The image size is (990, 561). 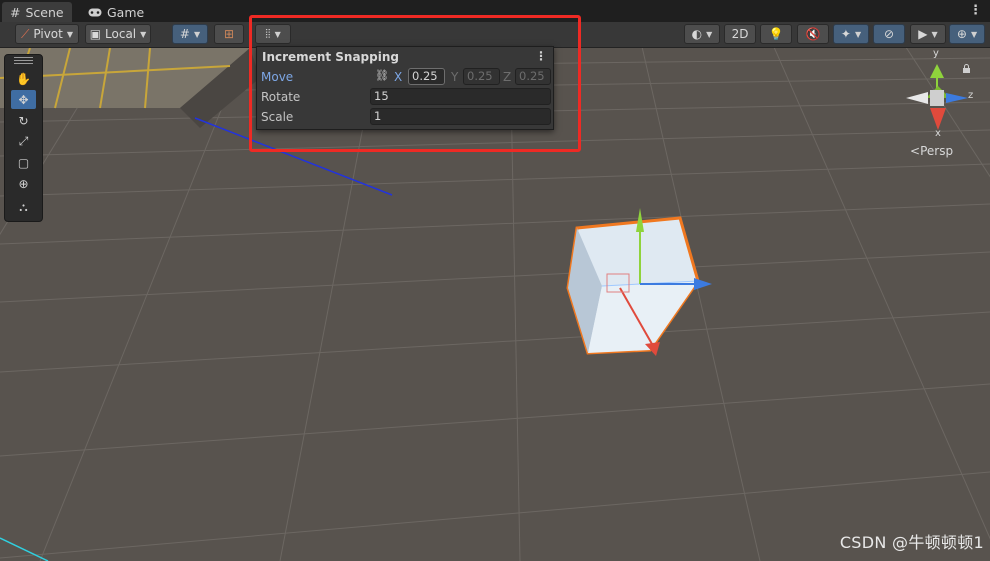 I want to click on grid-snap-icon: #, so click(x=184, y=34).